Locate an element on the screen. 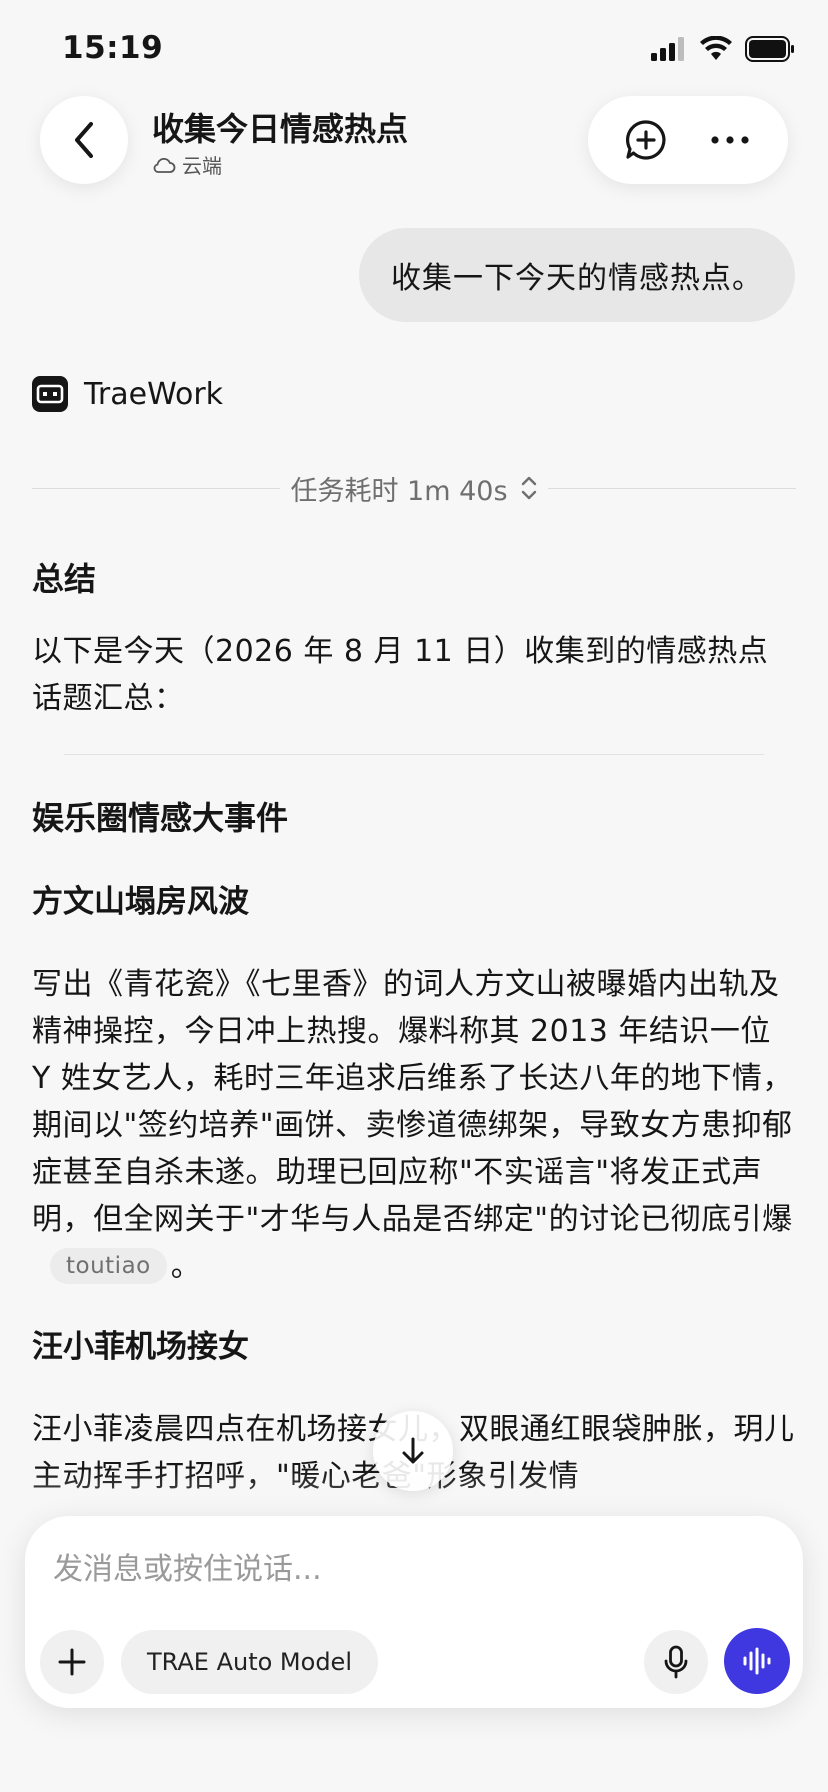 The height and width of the screenshot is (1792, 828). page-subtitle: 云端 is located at coordinates (187, 164).